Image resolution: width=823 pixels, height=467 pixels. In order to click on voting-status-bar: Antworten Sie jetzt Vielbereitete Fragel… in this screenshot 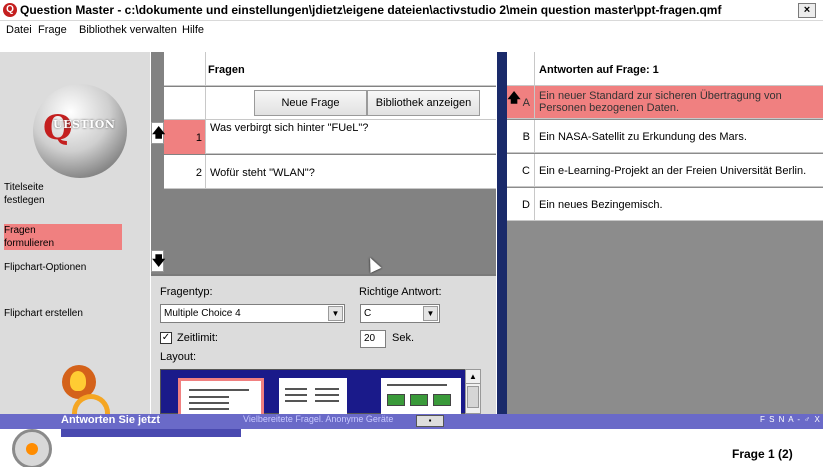, I will do `click(411, 421)`.